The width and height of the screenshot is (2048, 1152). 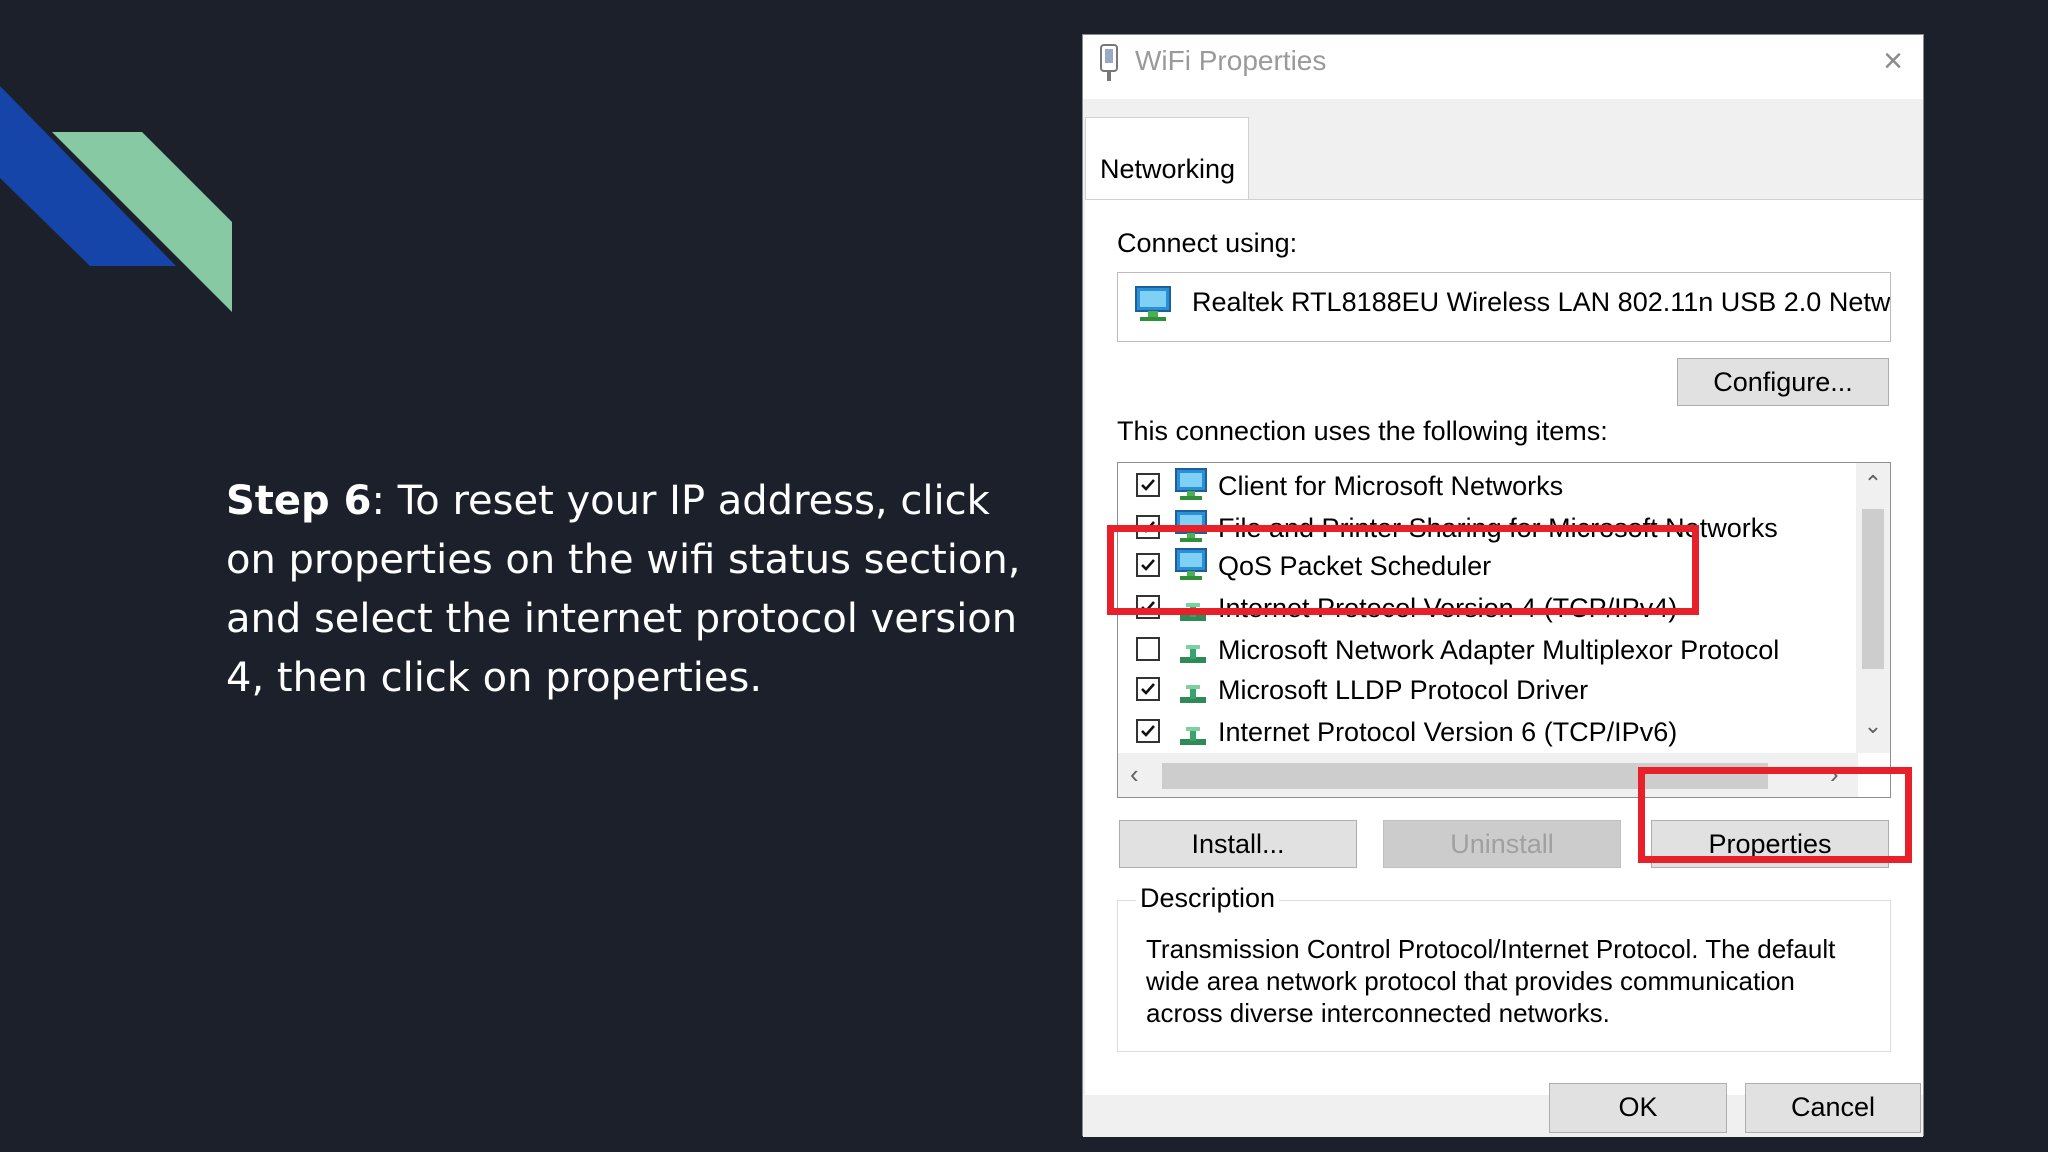 What do you see at coordinates (1153, 303) in the screenshot?
I see `adapter-monitor-icon` at bounding box center [1153, 303].